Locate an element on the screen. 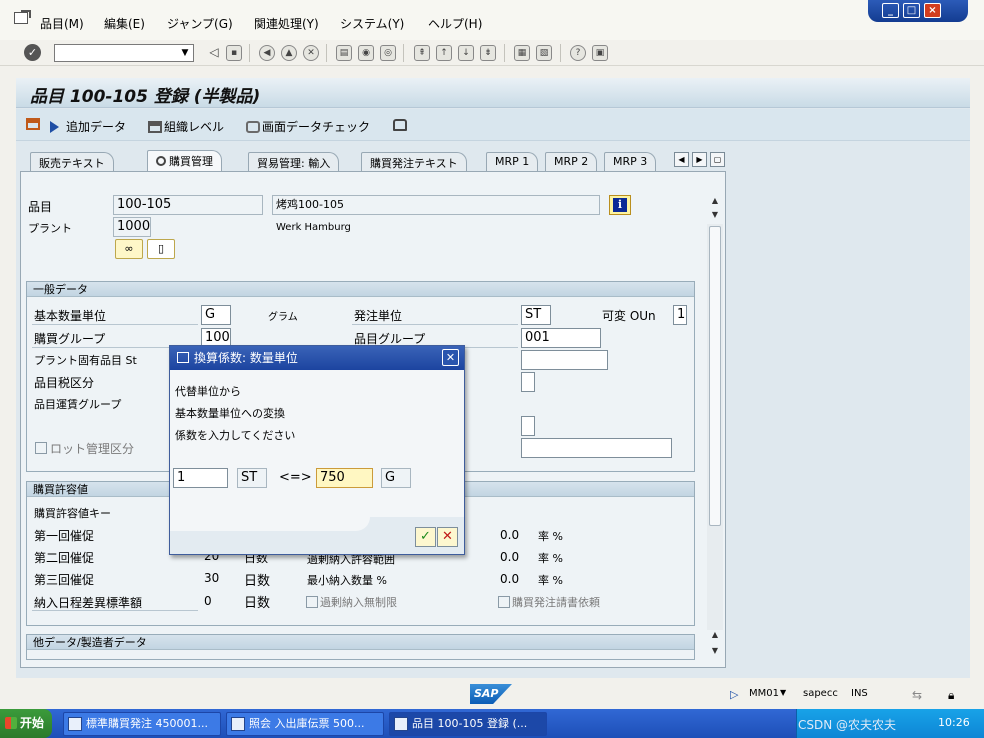 The image size is (984, 738). enter-icon: ✓ is located at coordinates (32, 52).